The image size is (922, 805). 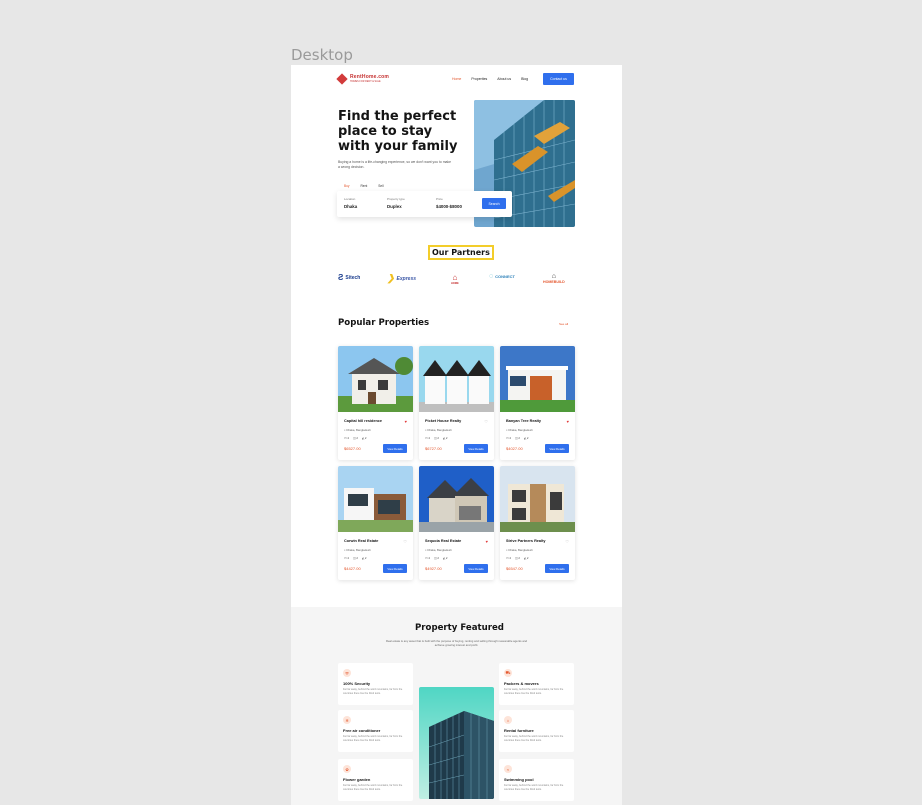 What do you see at coordinates (394, 206) in the screenshot?
I see `property-type-value: Duplex` at bounding box center [394, 206].